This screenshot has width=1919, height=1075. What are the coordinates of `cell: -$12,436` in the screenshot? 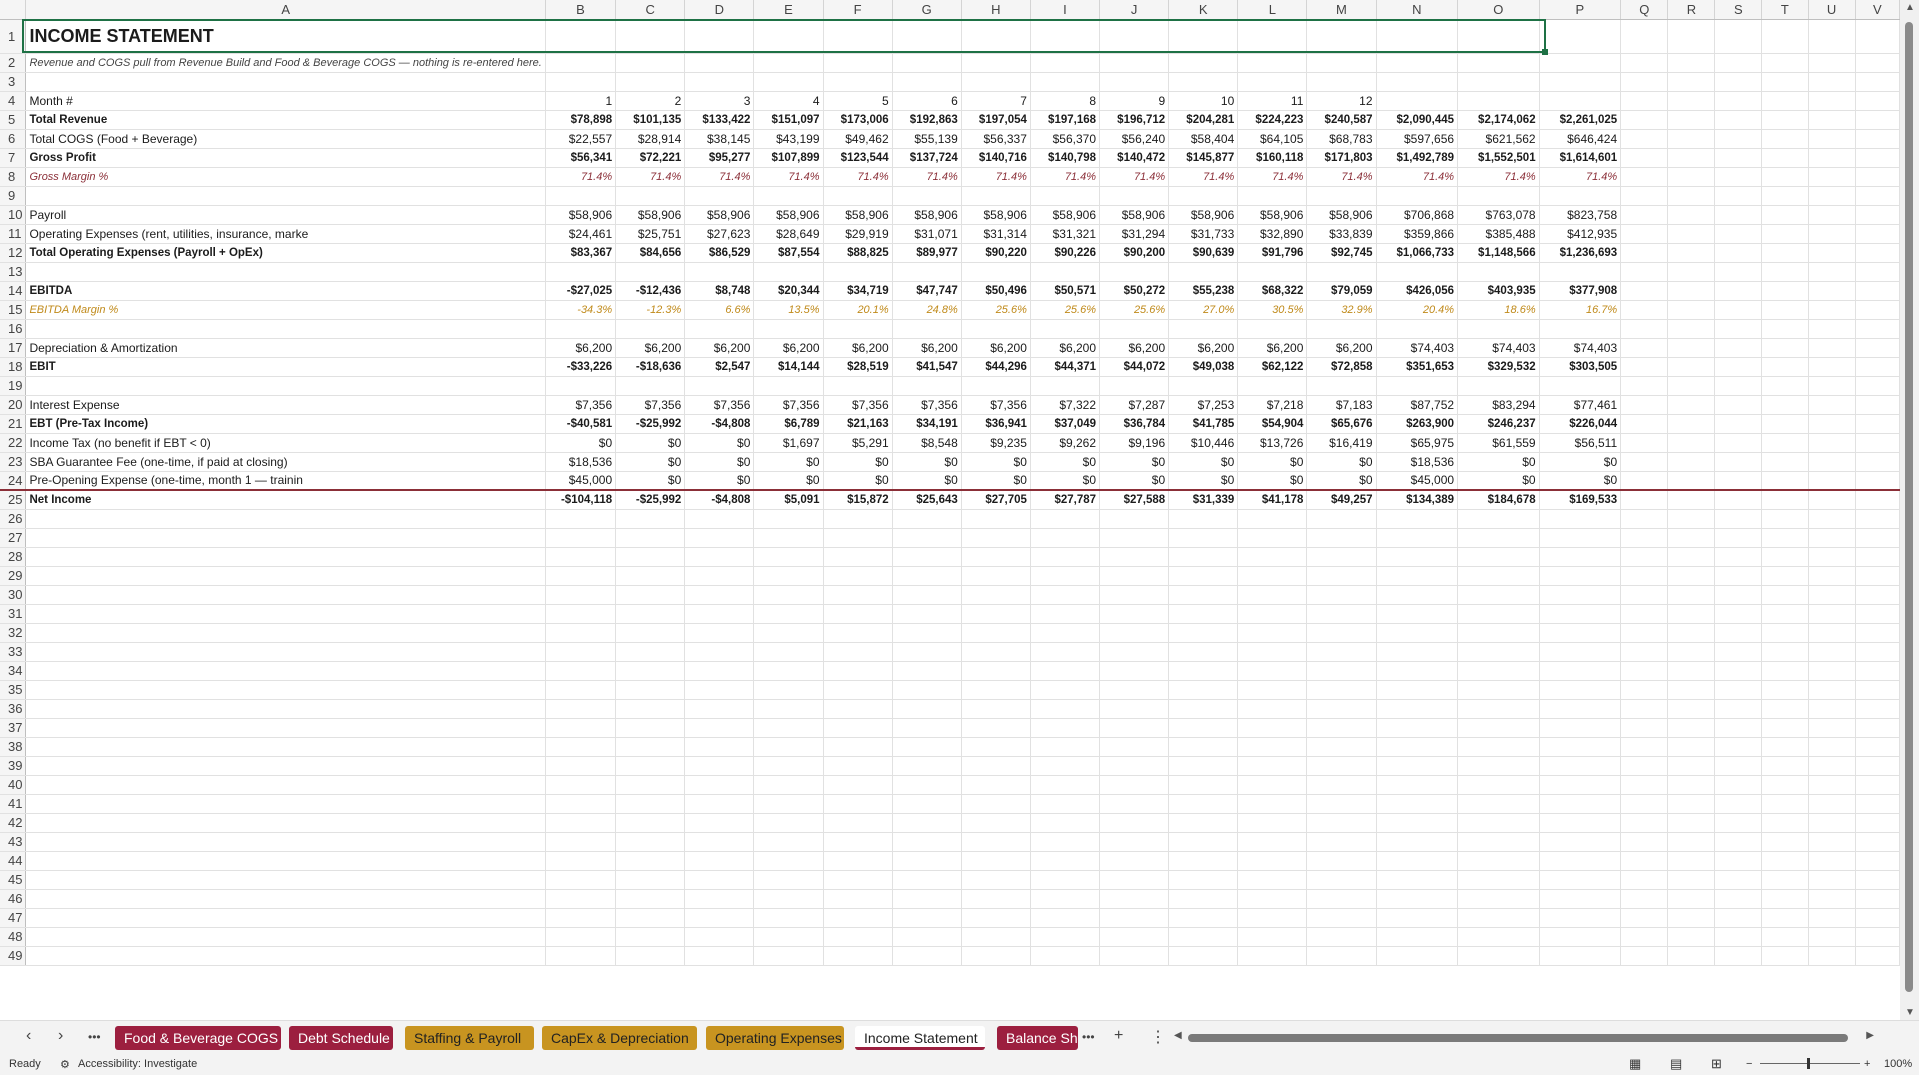 It's located at (650, 291).